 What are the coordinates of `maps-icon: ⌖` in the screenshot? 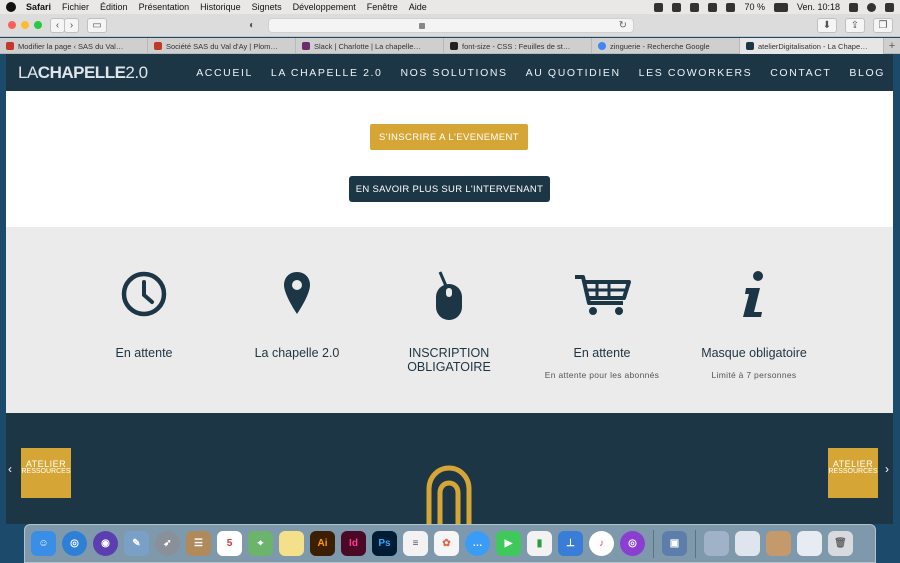 It's located at (260, 543).